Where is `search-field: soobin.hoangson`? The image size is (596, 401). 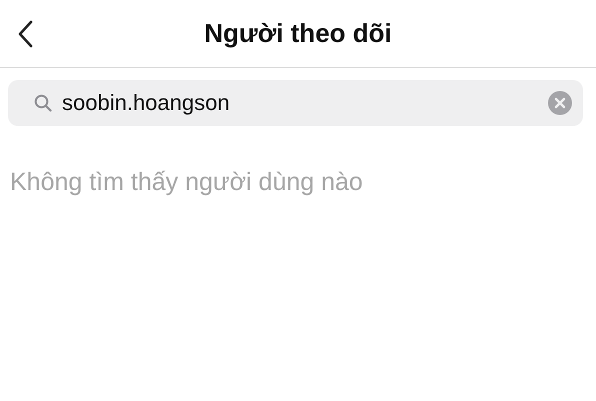 search-field: soobin.hoangson is located at coordinates (295, 103).